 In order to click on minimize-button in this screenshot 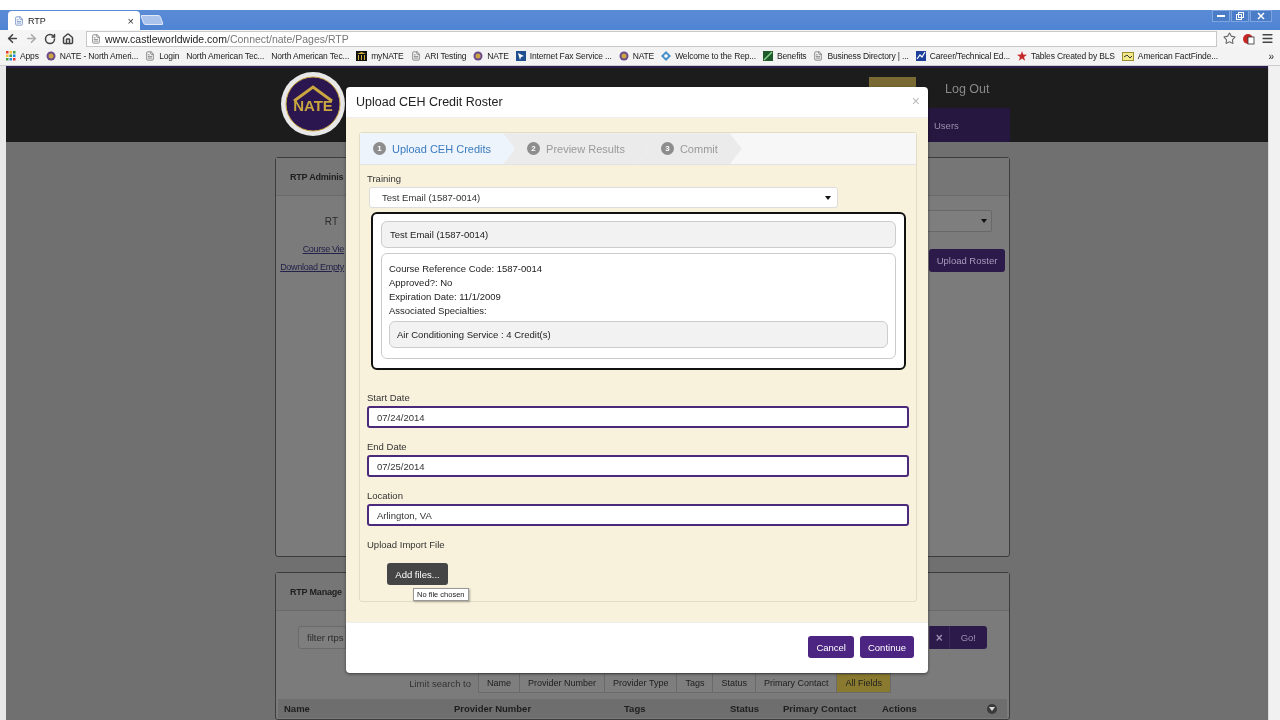, I will do `click(1221, 16)`.